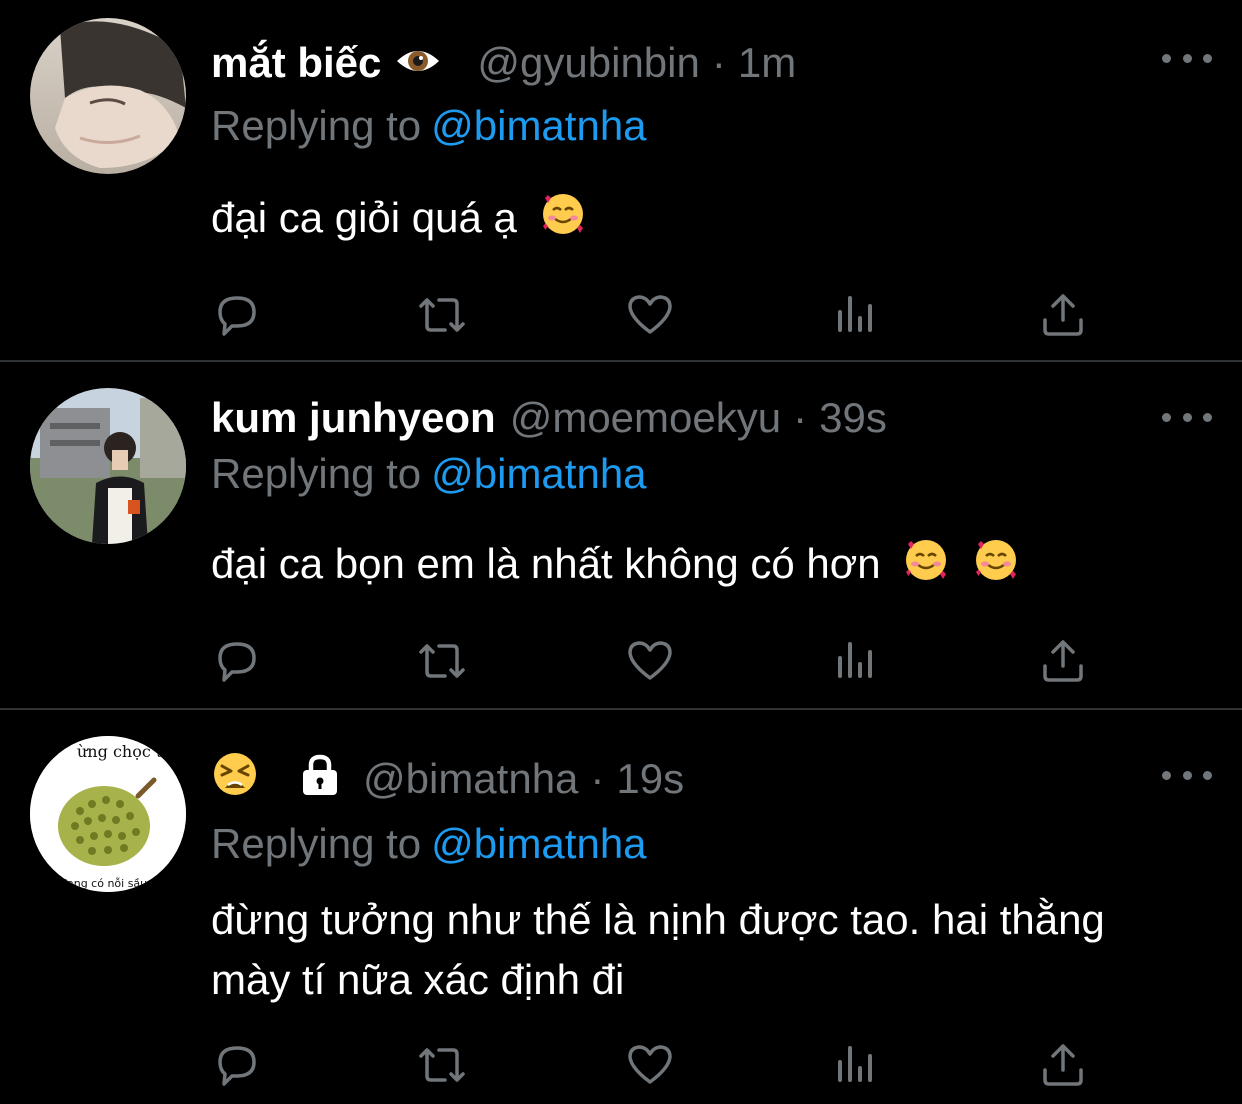 Image resolution: width=1242 pixels, height=1104 pixels. Describe the element at coordinates (296, 63) in the screenshot. I see `display-name: mắt biếc` at that location.